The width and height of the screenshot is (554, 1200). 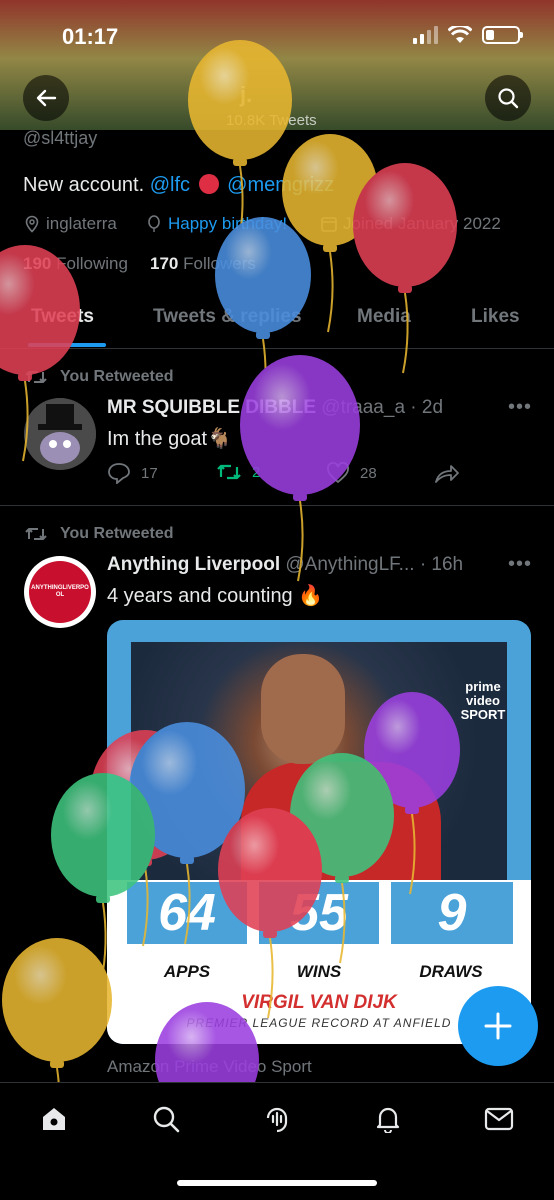 What do you see at coordinates (277, 1183) in the screenshot?
I see `home-indicator` at bounding box center [277, 1183].